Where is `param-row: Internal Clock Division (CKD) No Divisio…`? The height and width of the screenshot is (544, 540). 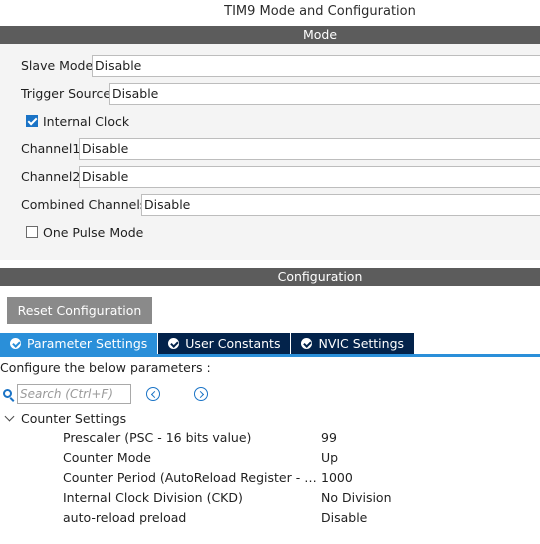
param-row: Internal Clock Division (CKD) No Divisio… is located at coordinates (270, 498).